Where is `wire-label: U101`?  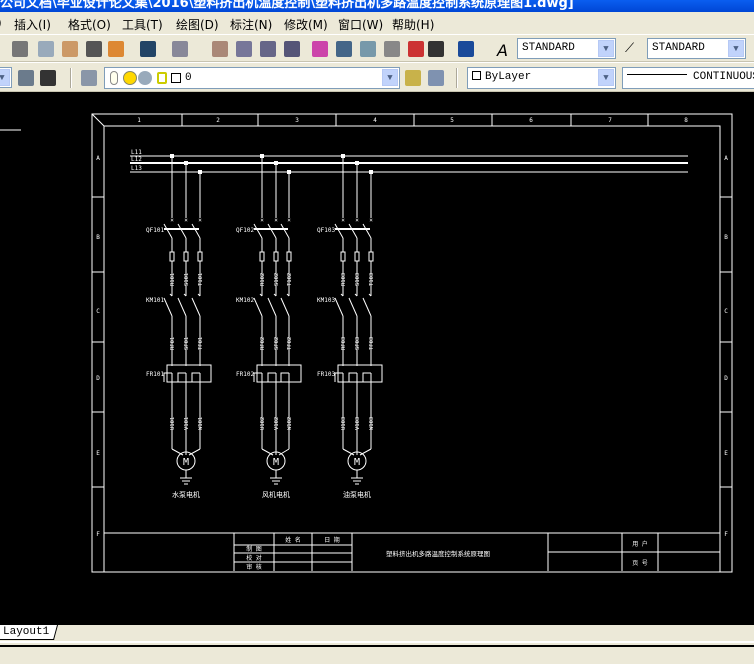
wire-label: U101 is located at coordinates (173, 423).